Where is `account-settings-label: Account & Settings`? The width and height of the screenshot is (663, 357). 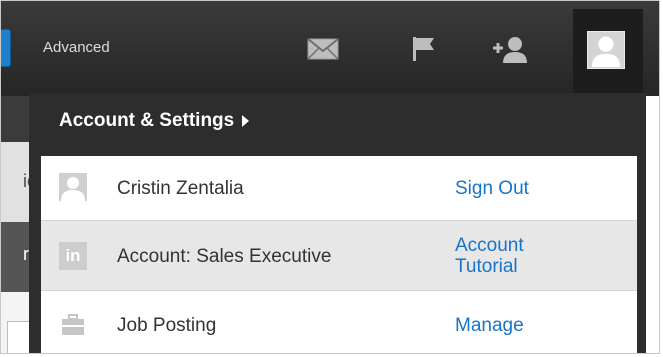 account-settings-label: Account & Settings is located at coordinates (147, 120).